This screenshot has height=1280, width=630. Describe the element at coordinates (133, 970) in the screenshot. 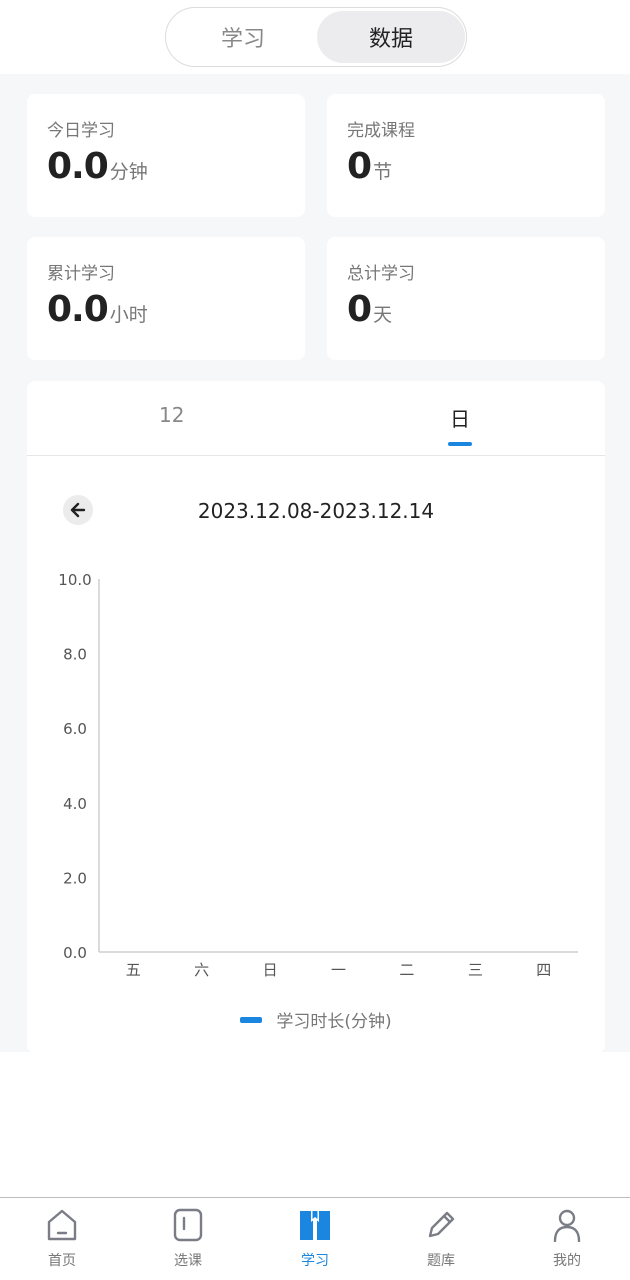

I see `x-tick-label: 五` at that location.